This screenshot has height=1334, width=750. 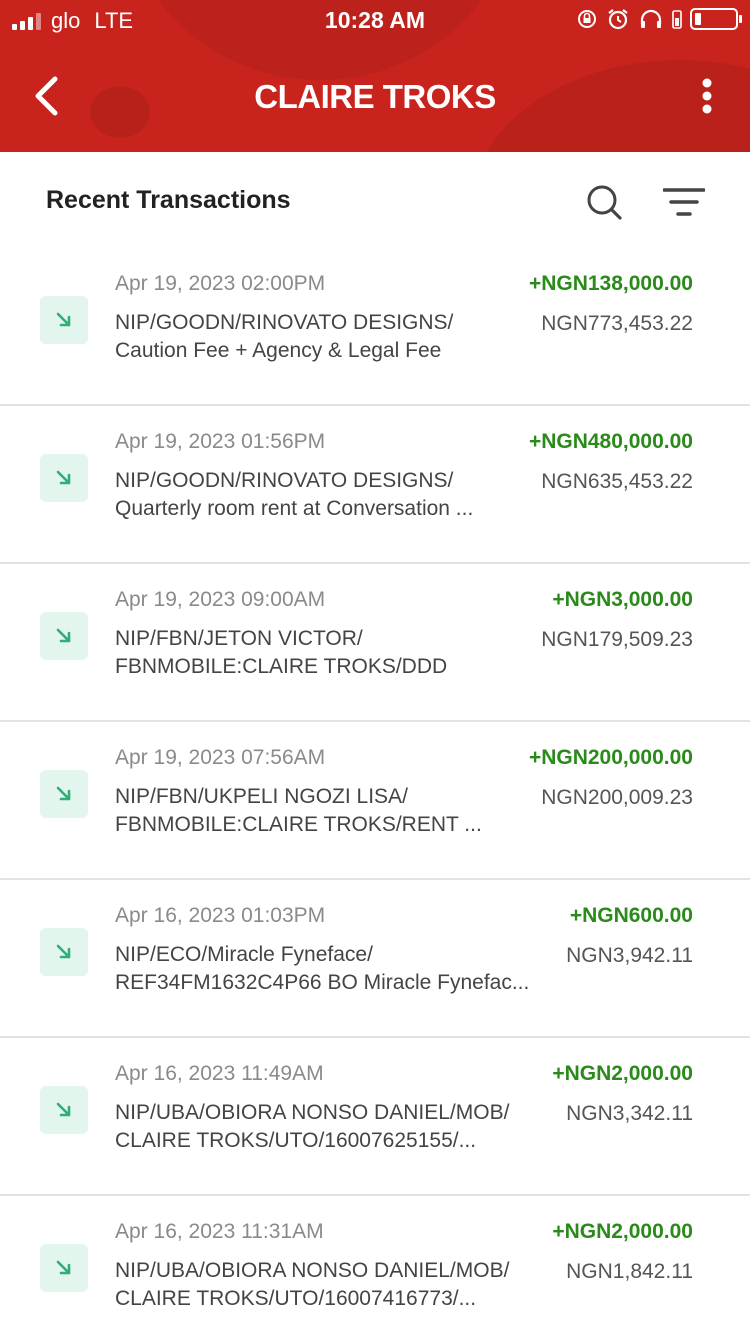 I want to click on headphones-icon, so click(x=651, y=18).